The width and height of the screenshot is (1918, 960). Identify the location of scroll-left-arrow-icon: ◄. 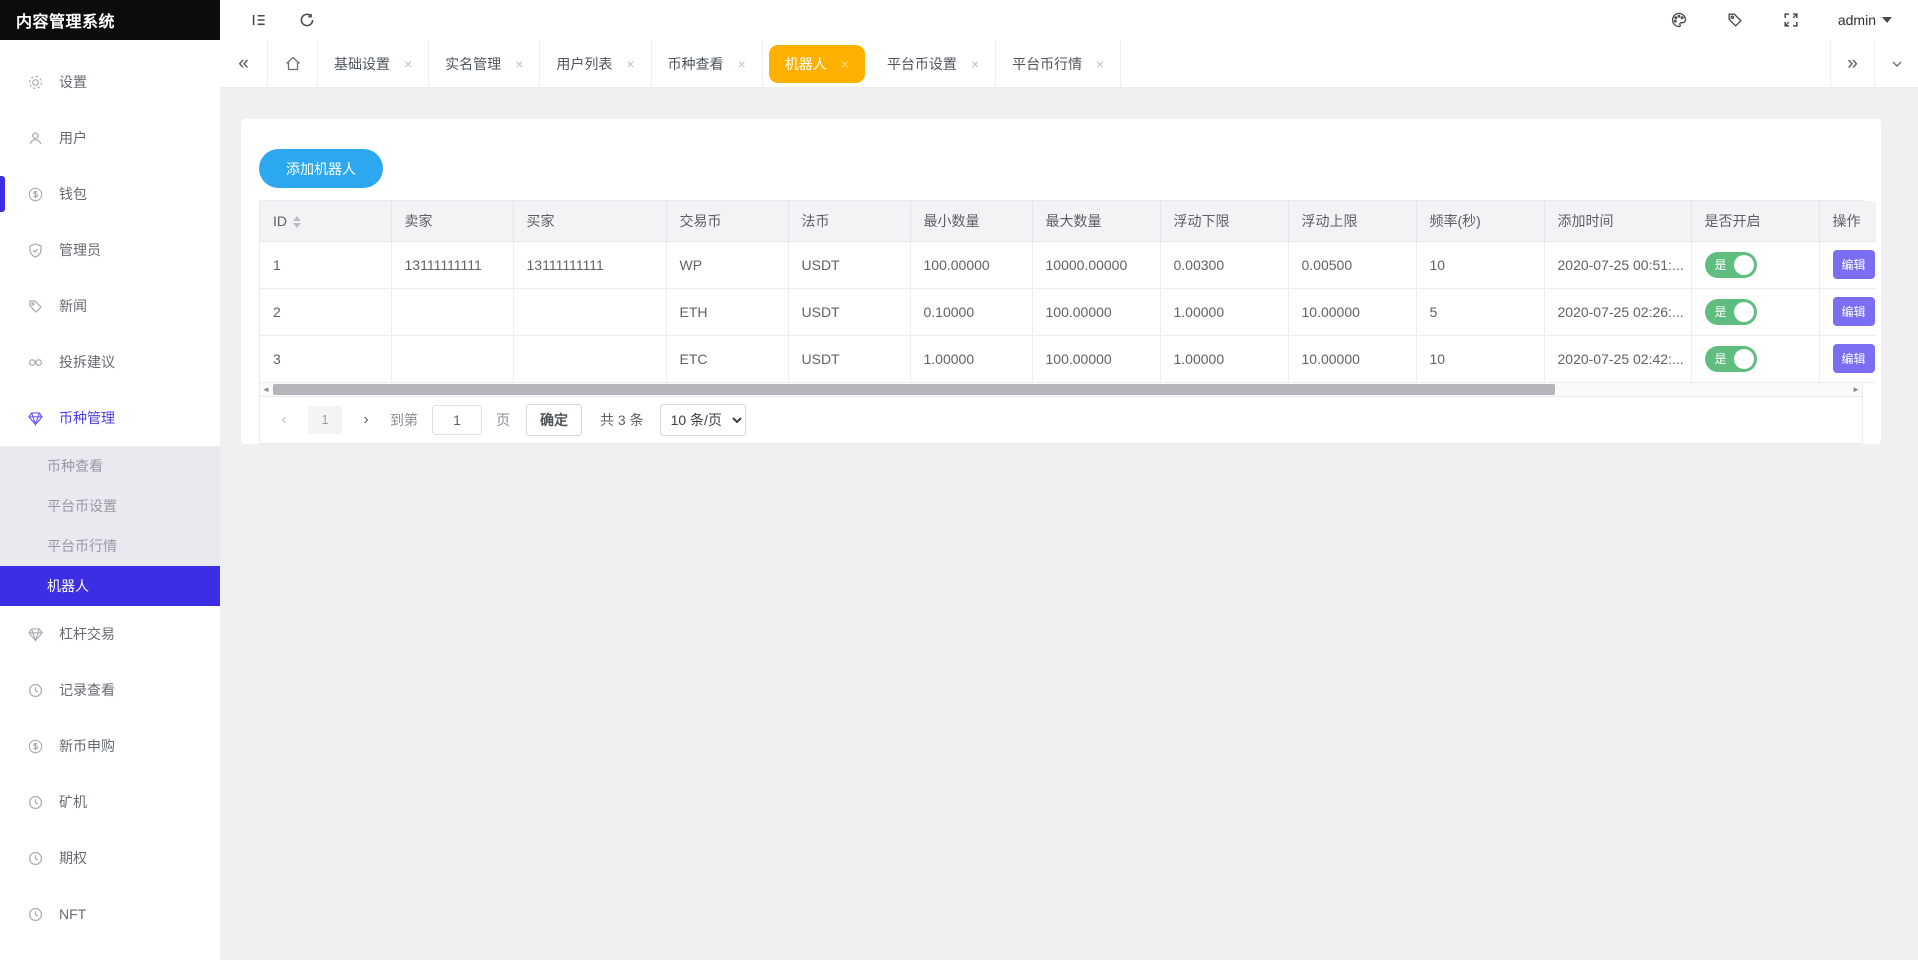
(266, 389).